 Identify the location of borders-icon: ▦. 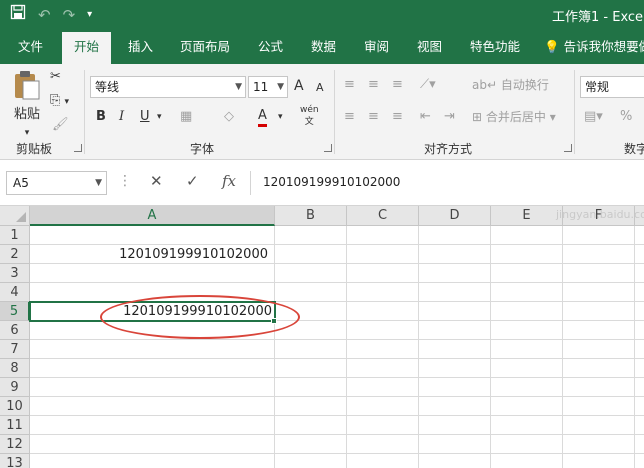
(186, 117).